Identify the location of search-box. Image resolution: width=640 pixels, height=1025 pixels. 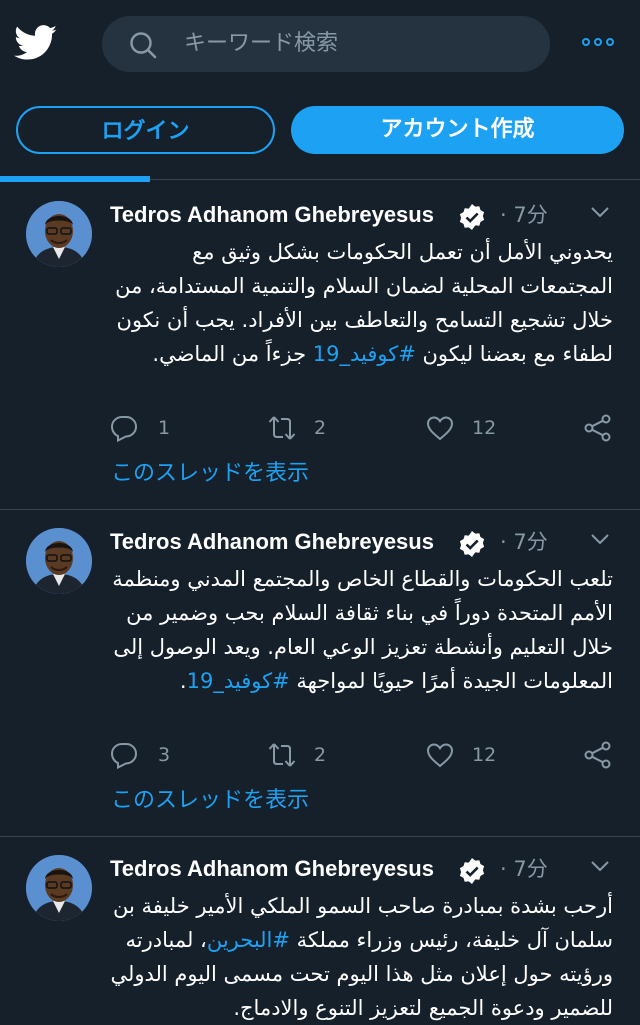
(326, 44).